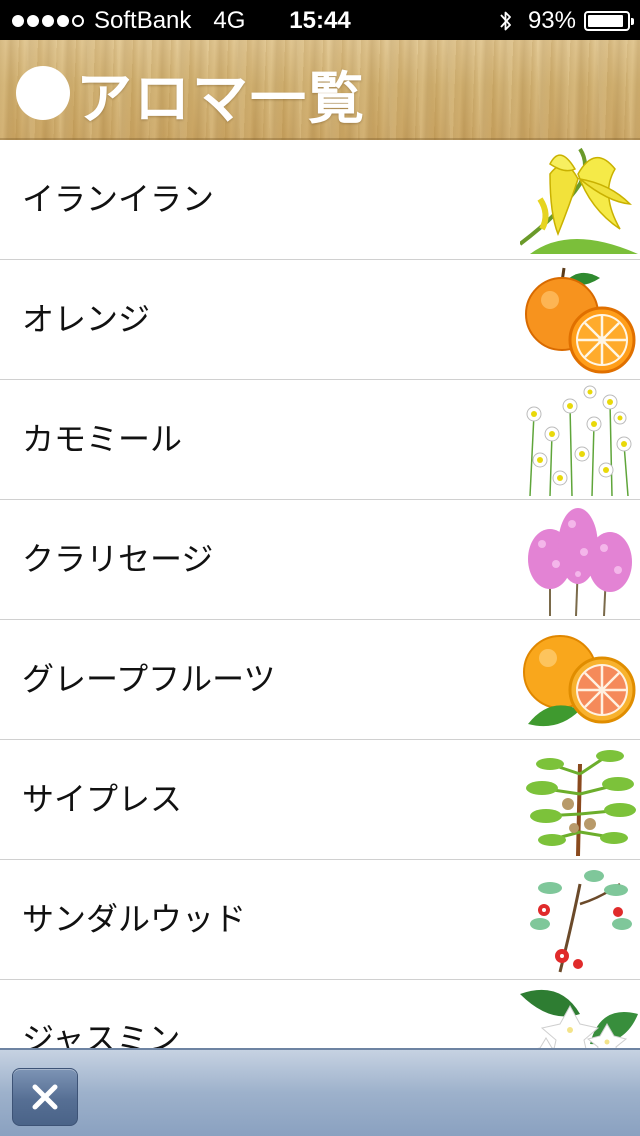 The height and width of the screenshot is (1136, 640). What do you see at coordinates (43, 93) in the screenshot?
I see `circle-bullet-icon` at bounding box center [43, 93].